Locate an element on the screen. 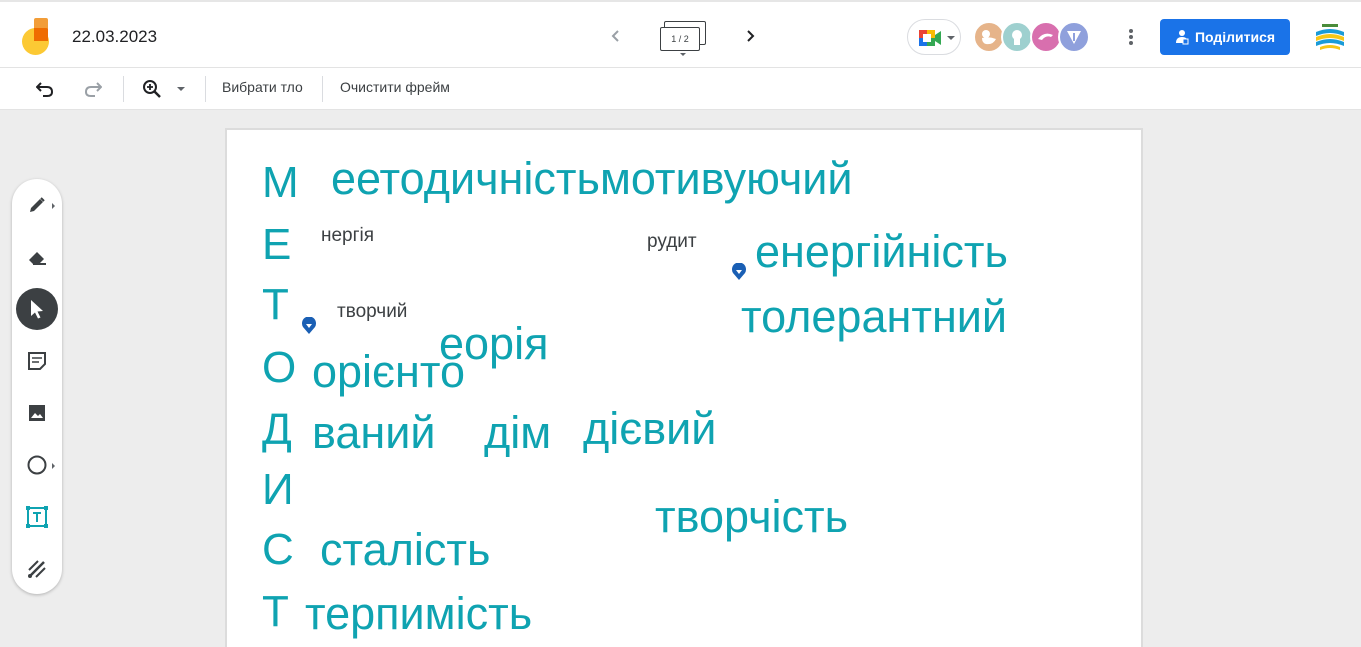 Image resolution: width=1361 pixels, height=647 pixels. shape-tool is located at coordinates (37, 465).